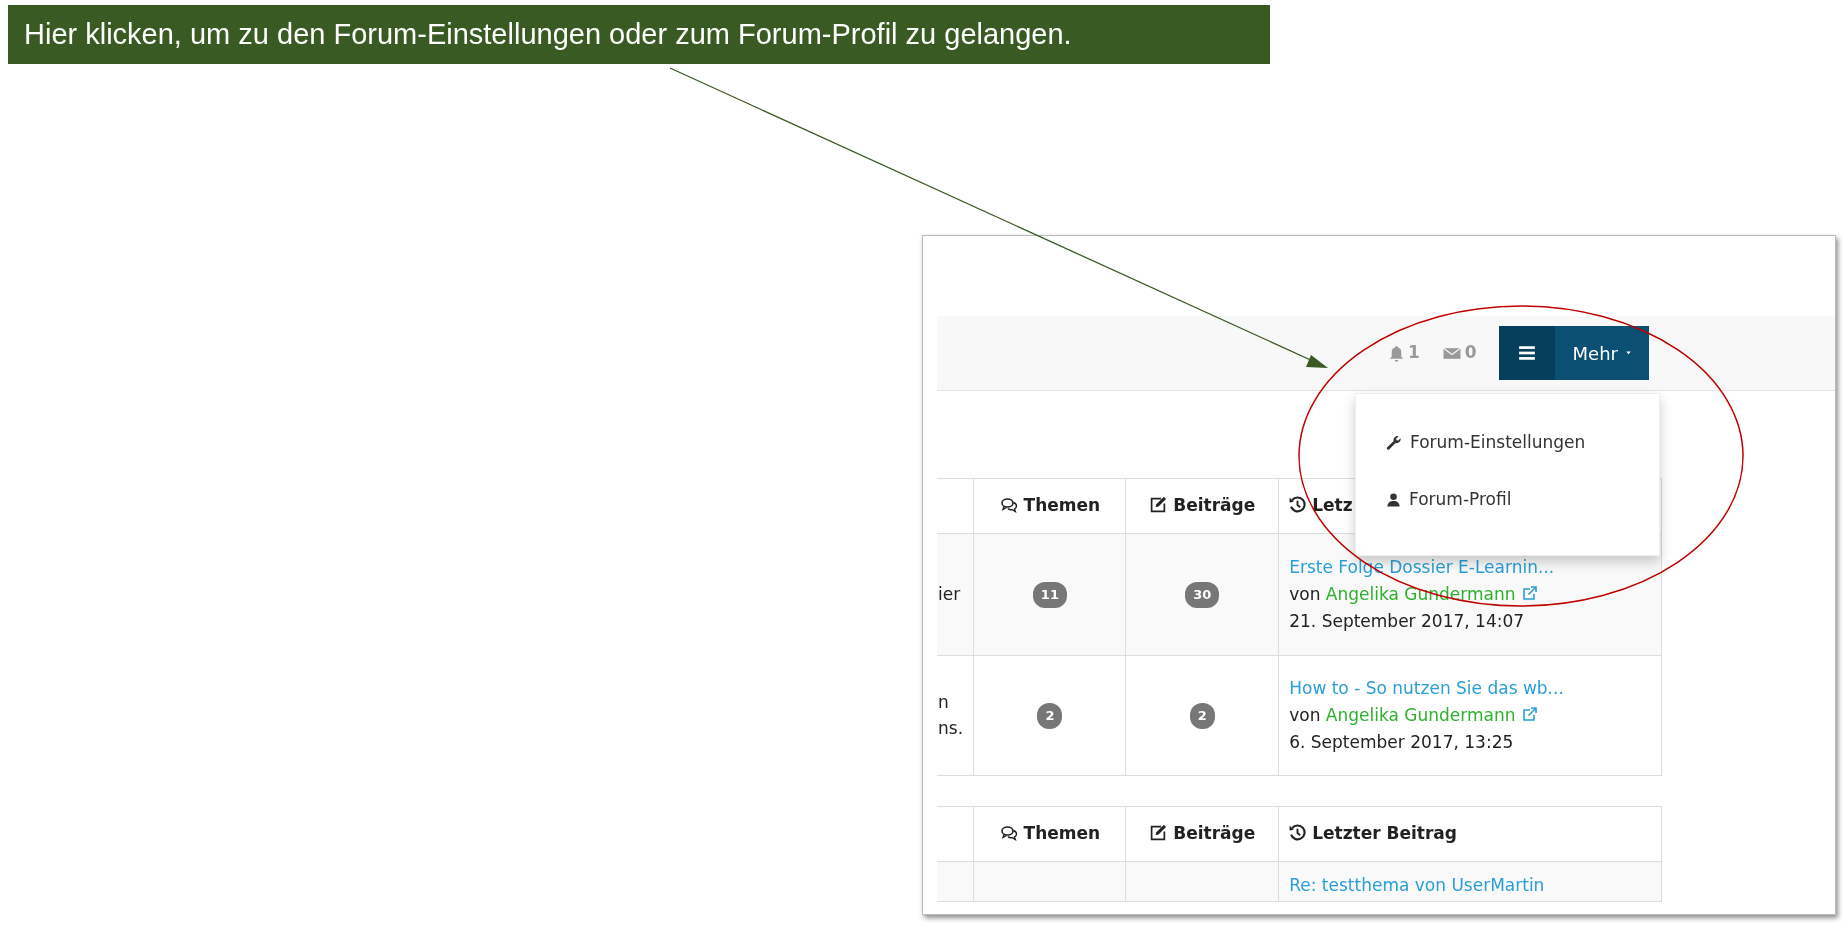 This screenshot has height=931, width=1847. What do you see at coordinates (1050, 716) in the screenshot?
I see `topic-count: 2` at bounding box center [1050, 716].